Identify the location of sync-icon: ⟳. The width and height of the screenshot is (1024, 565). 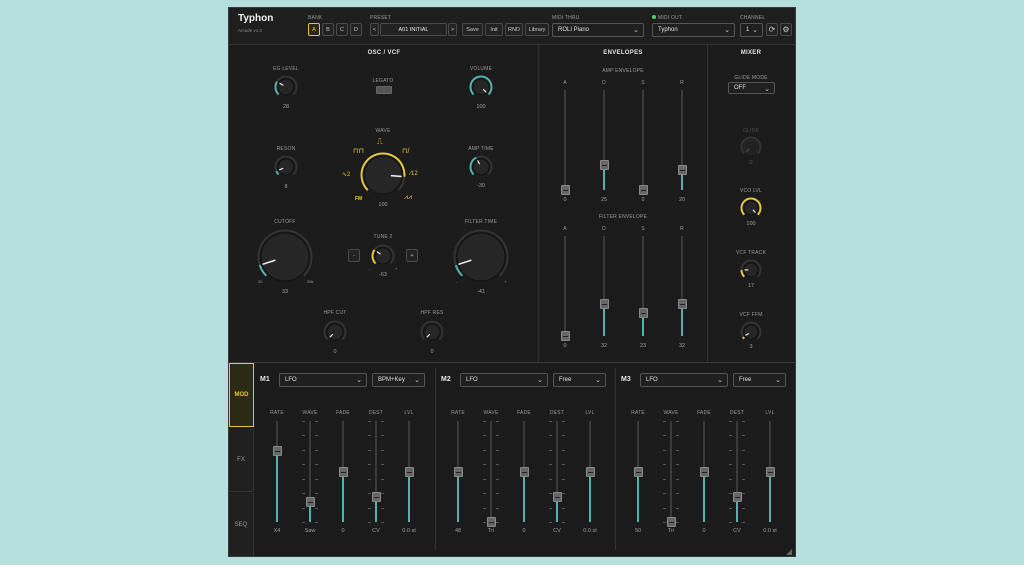
(772, 29).